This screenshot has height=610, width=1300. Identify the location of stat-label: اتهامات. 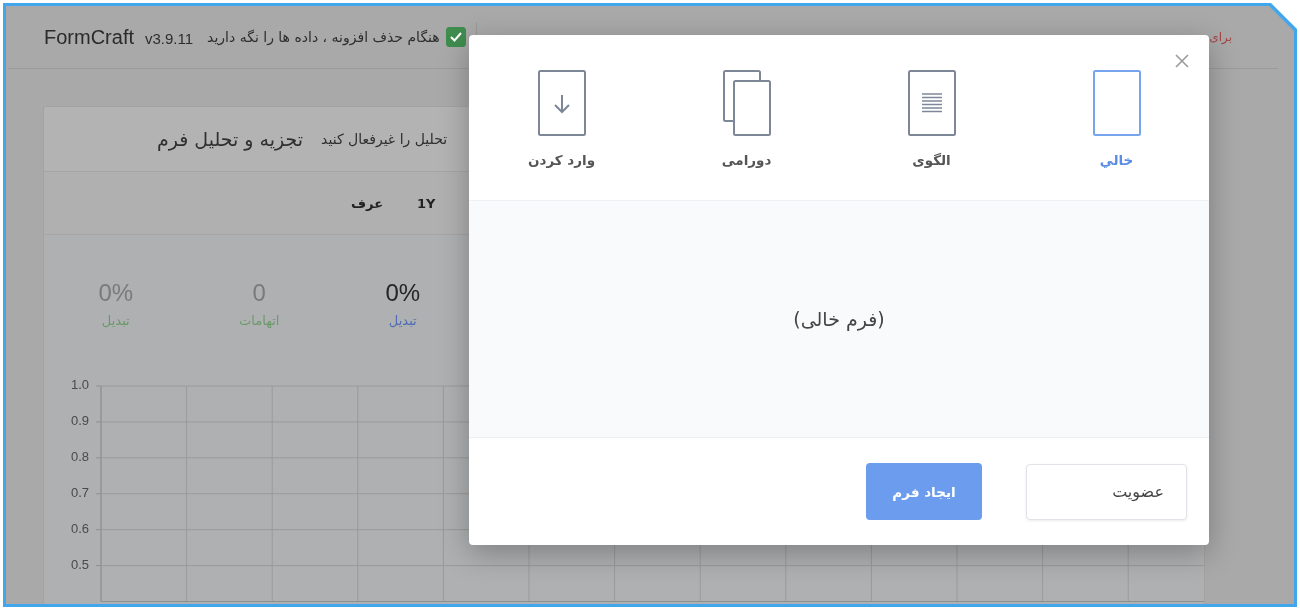
(259, 321).